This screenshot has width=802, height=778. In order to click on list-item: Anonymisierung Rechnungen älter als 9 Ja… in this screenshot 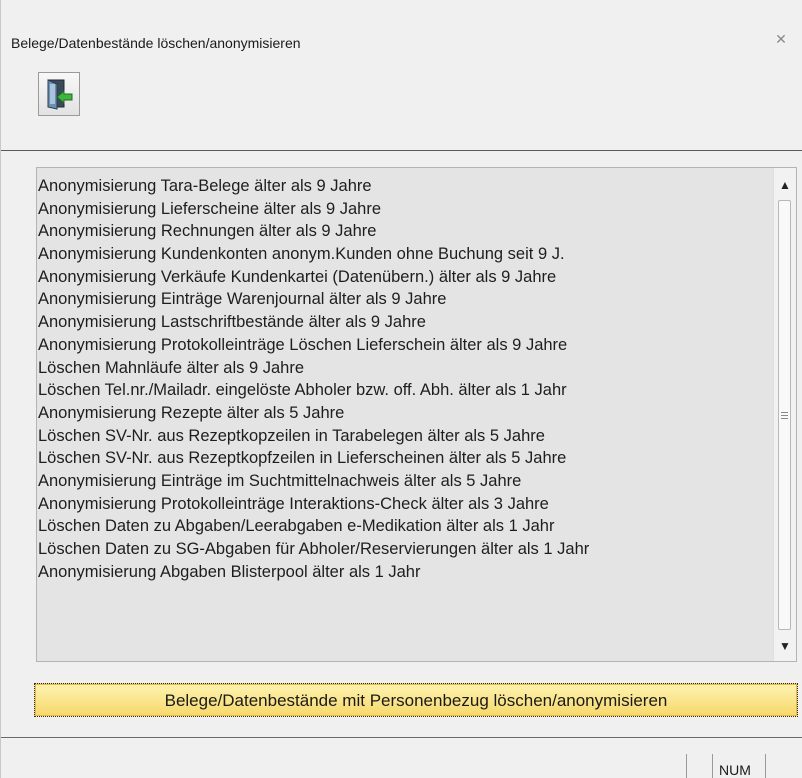, I will do `click(313, 231)`.